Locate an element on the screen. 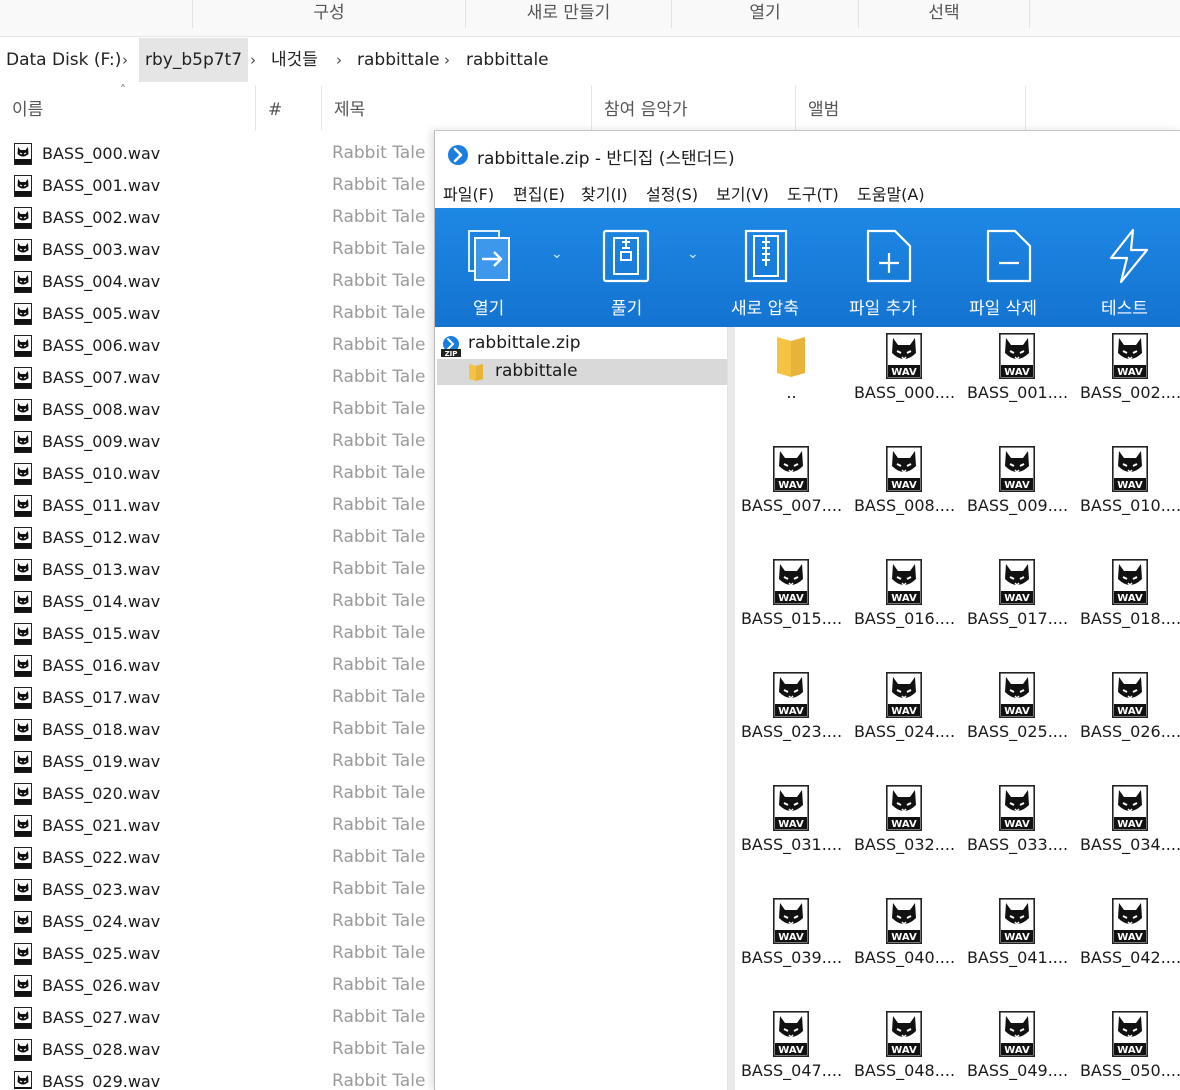 The height and width of the screenshot is (1090, 1180). file-row: BASS_021.wav Rabbit Tale is located at coordinates (220, 828).